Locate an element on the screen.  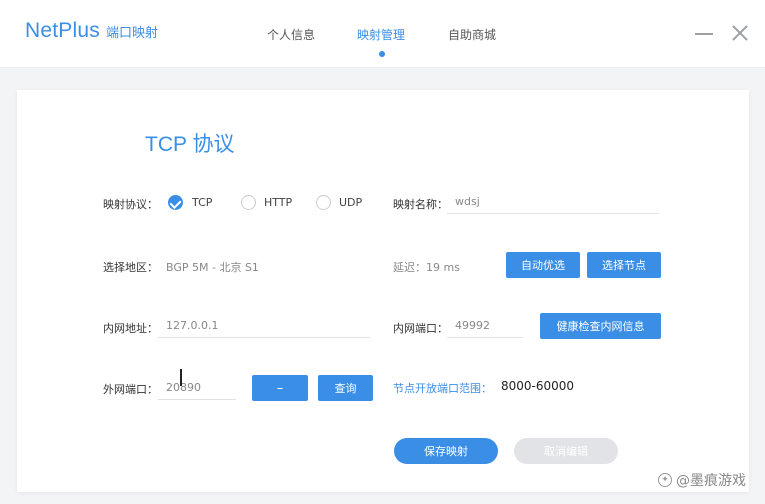
local-address-label: 内网地址： is located at coordinates (130, 328).